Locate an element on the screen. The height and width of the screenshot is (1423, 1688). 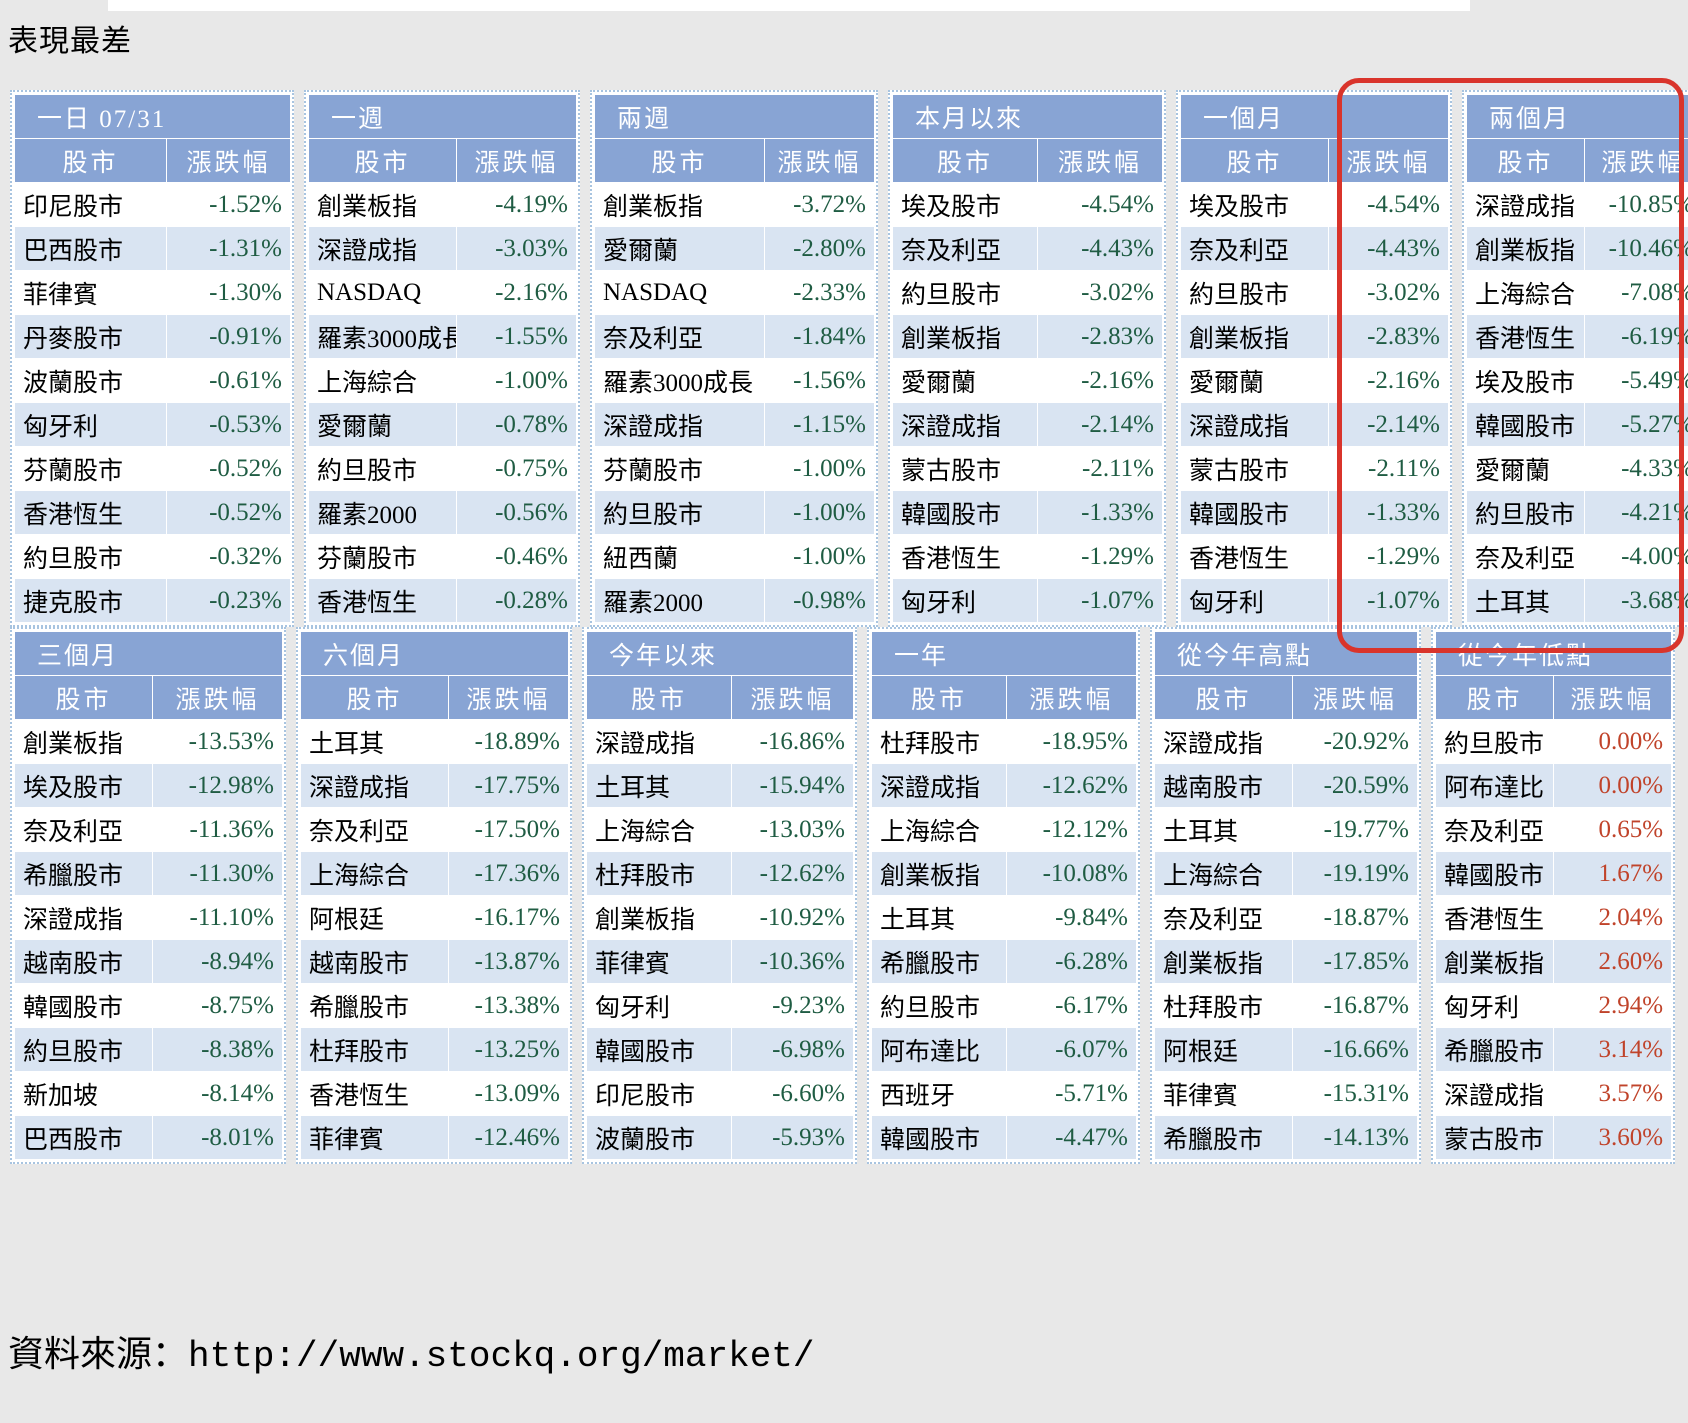
market-name-cell: 匈牙利 is located at coordinates (1254, 600).